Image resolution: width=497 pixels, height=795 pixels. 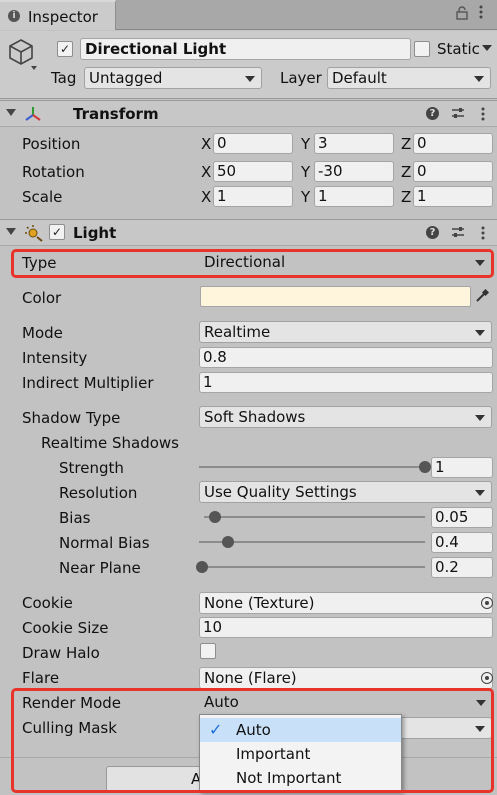 I want to click on rotation-x-input: 50, so click(x=253, y=171).